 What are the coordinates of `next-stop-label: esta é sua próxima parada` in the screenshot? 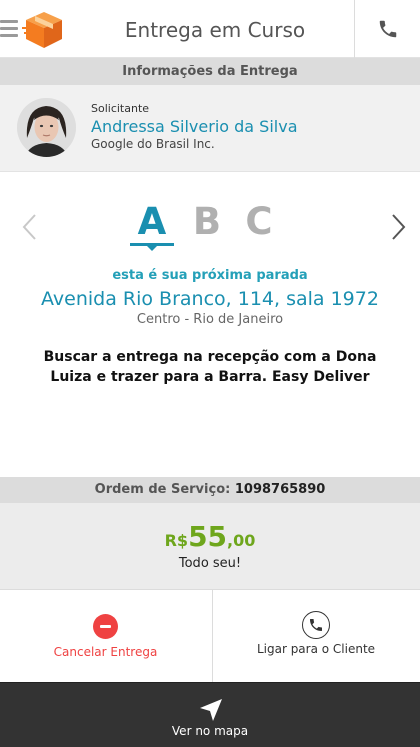 It's located at (210, 275).